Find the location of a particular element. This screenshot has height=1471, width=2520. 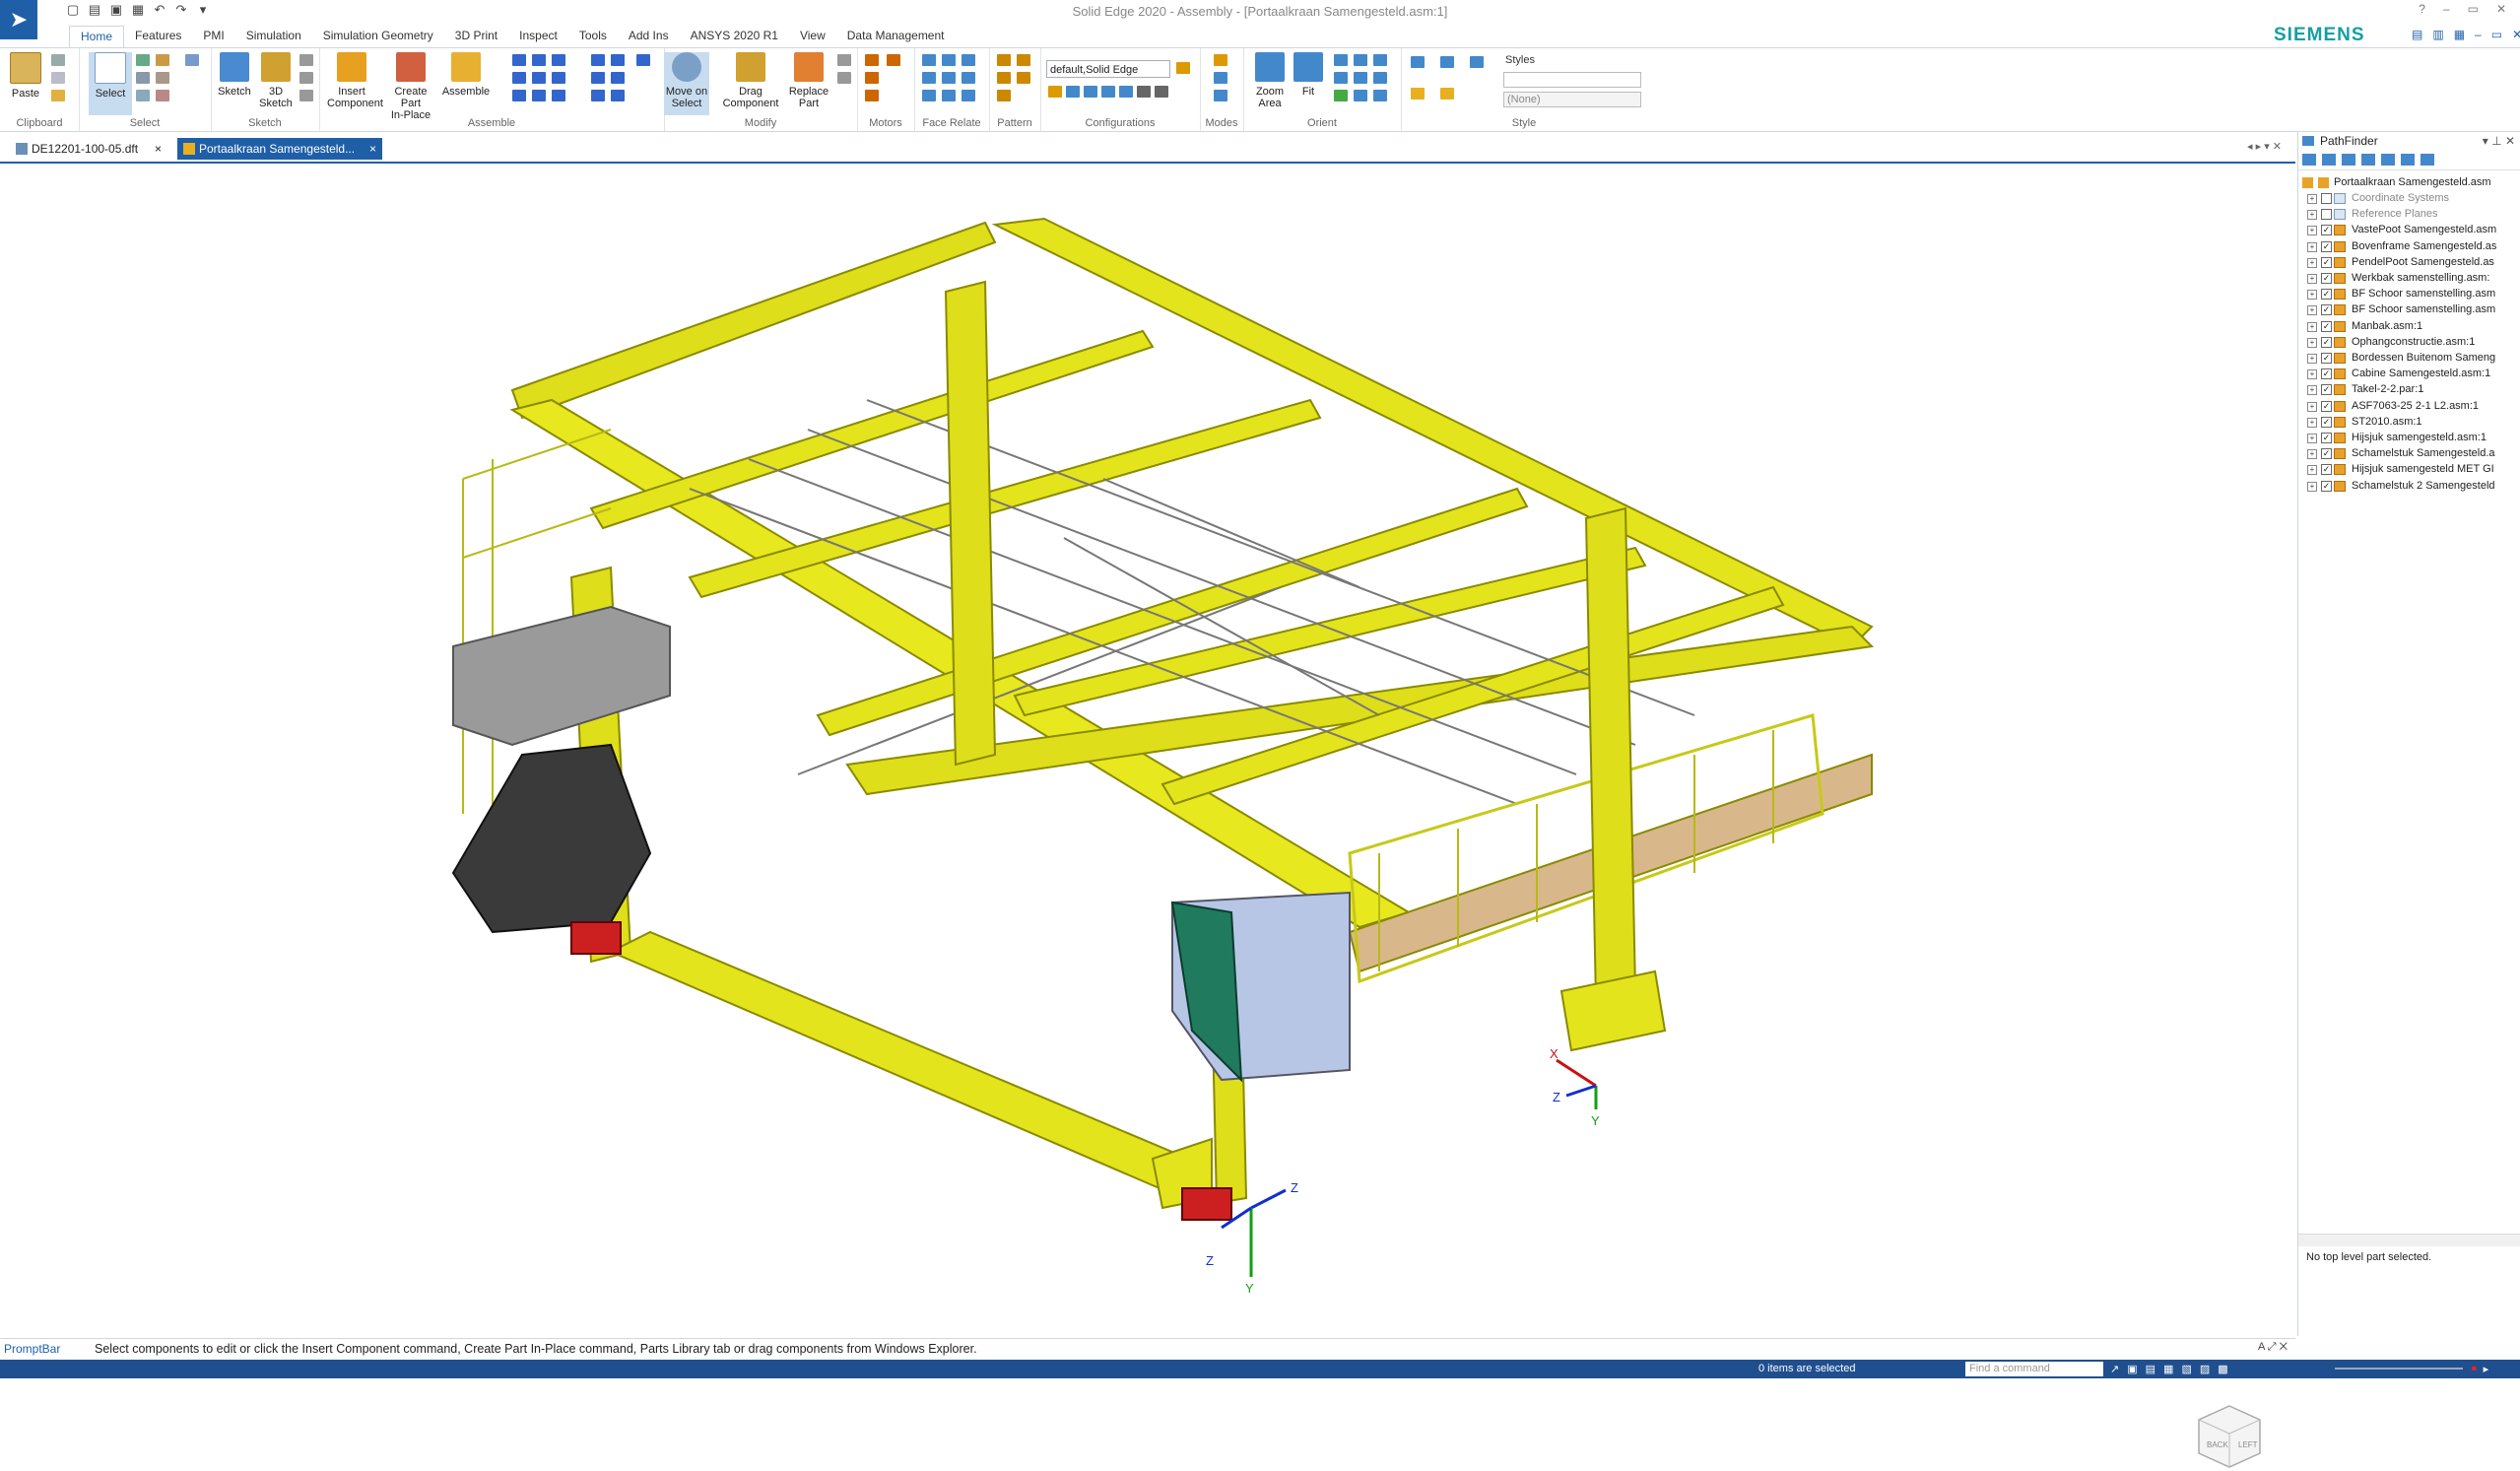

tab-list-icon: ▾ is located at coordinates (2267, 147).